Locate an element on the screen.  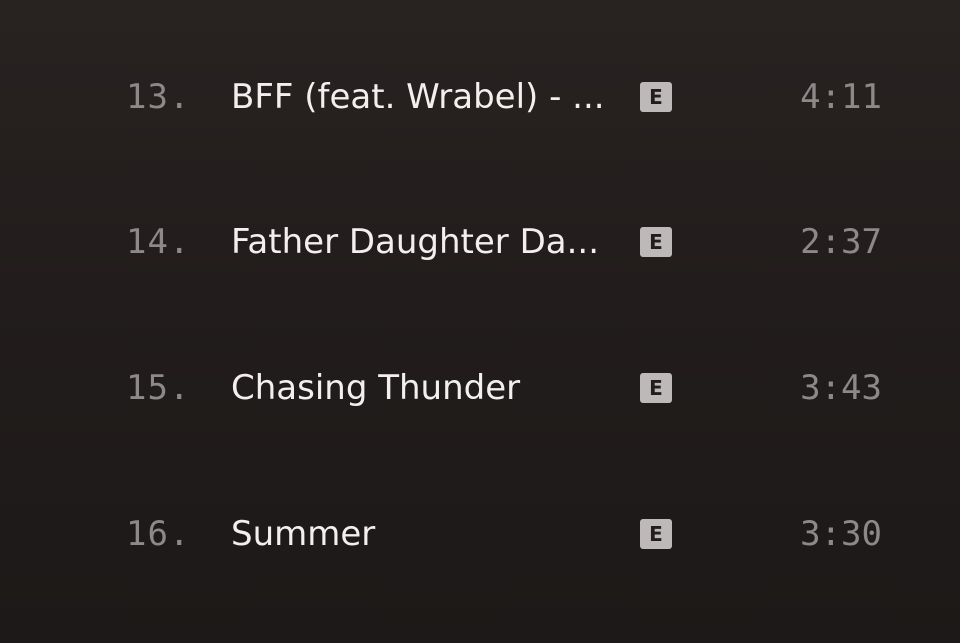
track-duration: 2:37 is located at coordinates (841, 241).